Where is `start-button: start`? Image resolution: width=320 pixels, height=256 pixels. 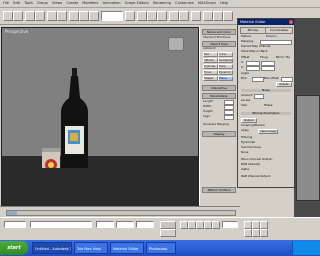 start-button: start is located at coordinates (14, 248).